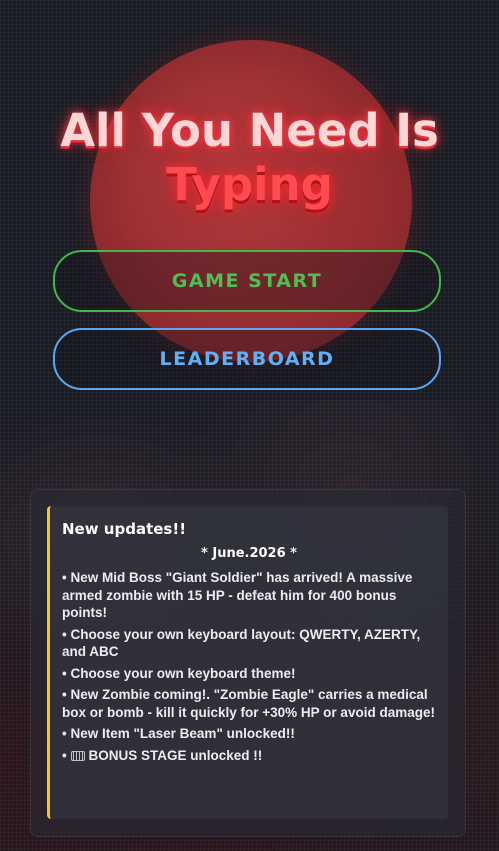 This screenshot has height=851, width=499. Describe the element at coordinates (77, 755) in the screenshot. I see `keyboard-icon` at that location.